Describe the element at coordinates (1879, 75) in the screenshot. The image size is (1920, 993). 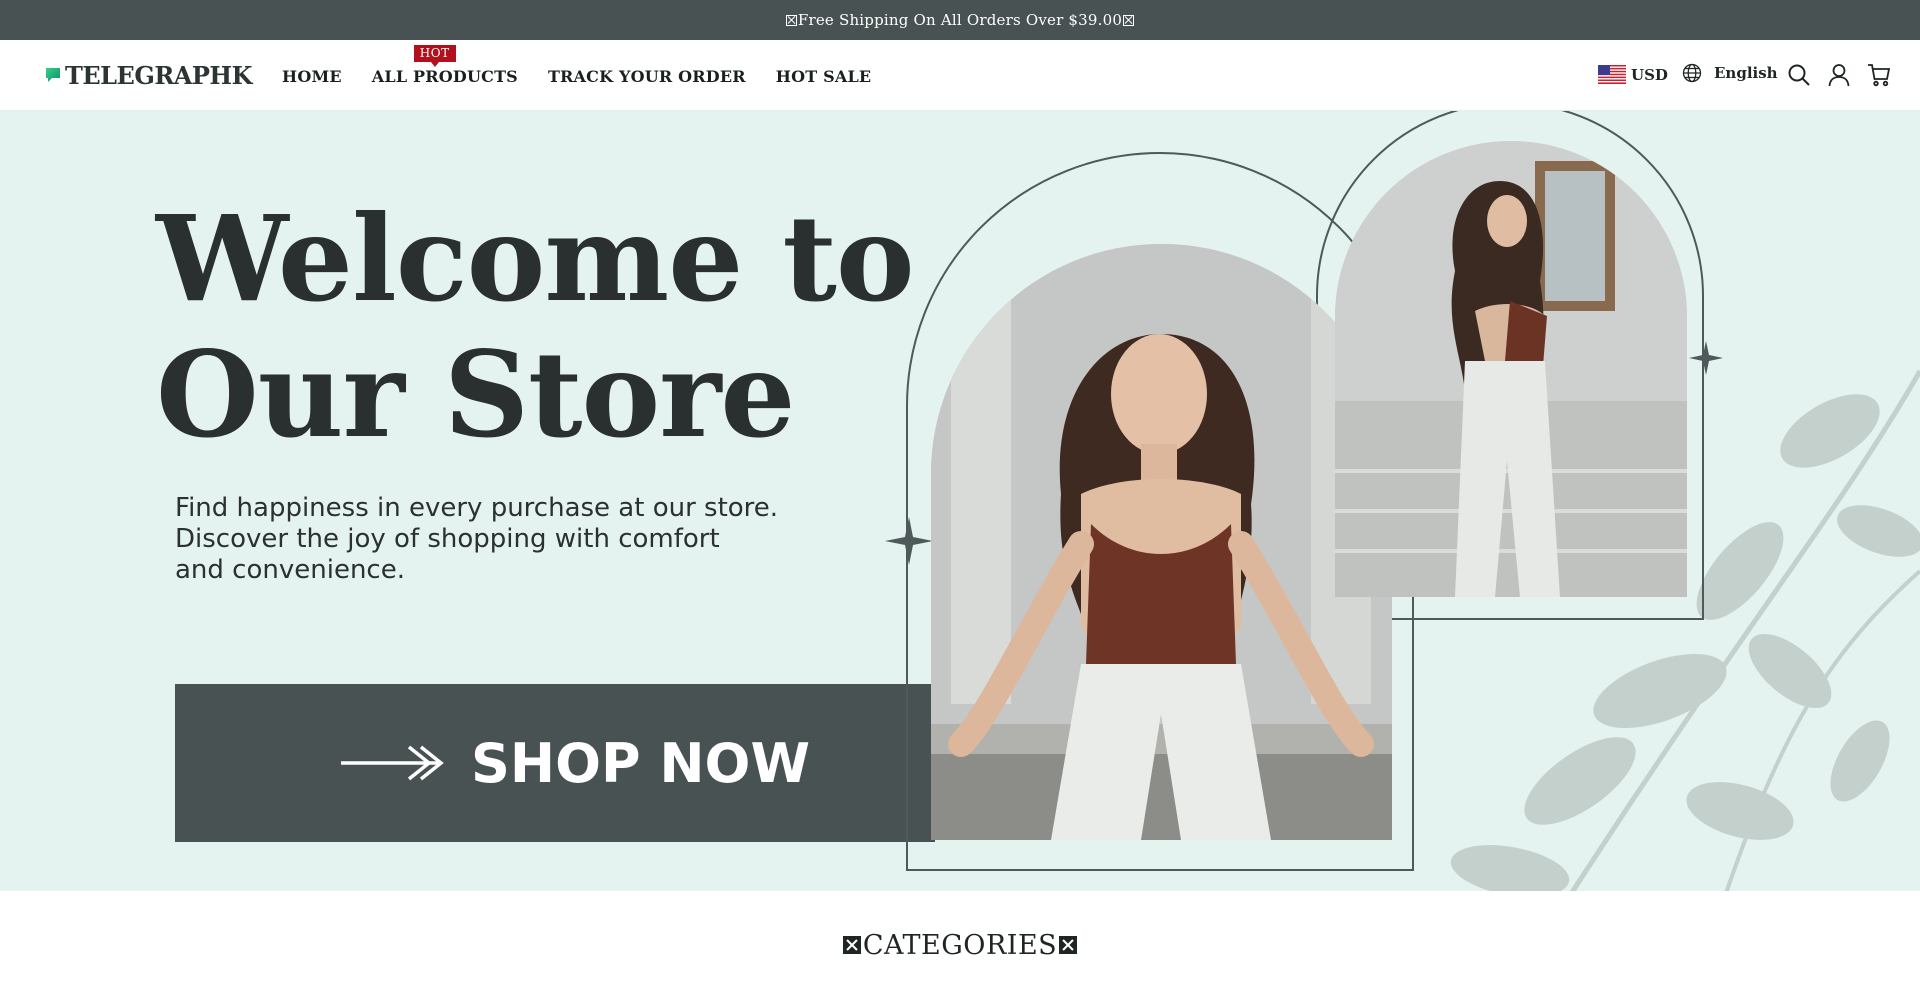
I see `cart-icon` at that location.